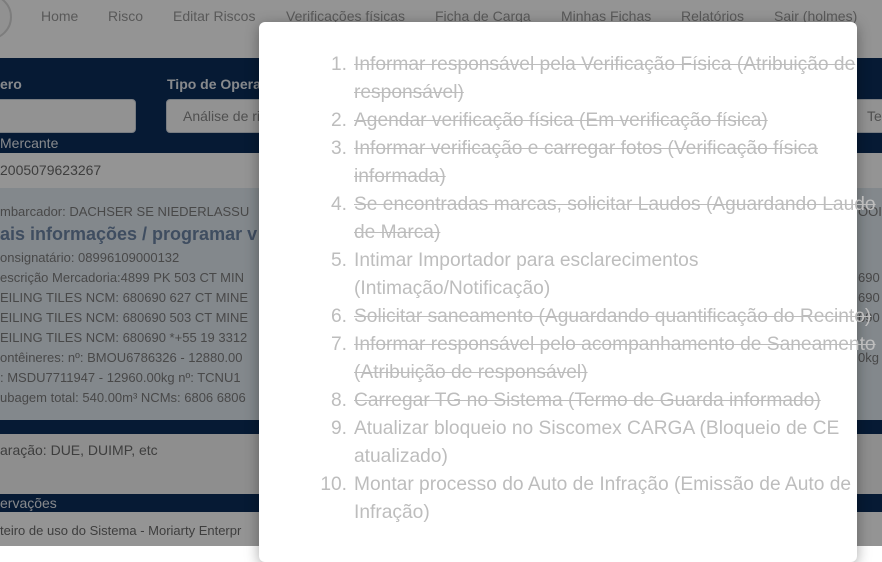 This screenshot has height=562, width=882. I want to click on step-number: 7., so click(338, 344).